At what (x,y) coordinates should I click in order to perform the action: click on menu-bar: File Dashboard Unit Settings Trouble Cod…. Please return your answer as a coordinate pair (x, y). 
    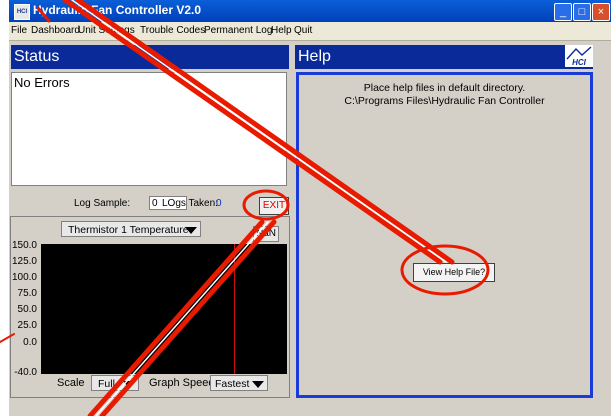
    Looking at the image, I should click on (310, 31).